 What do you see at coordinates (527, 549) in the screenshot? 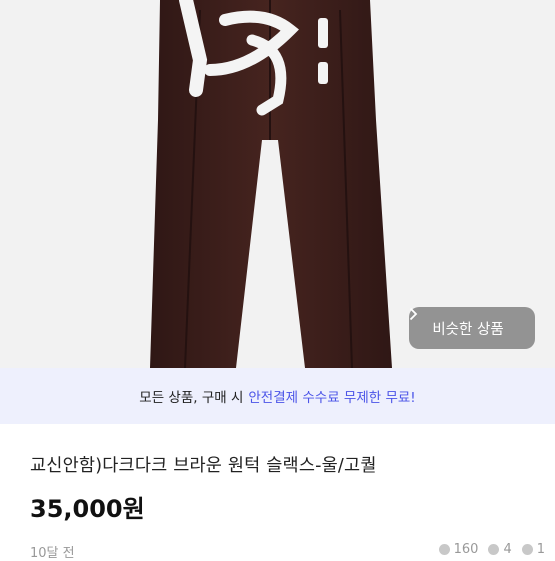
I see `heart-icon` at bounding box center [527, 549].